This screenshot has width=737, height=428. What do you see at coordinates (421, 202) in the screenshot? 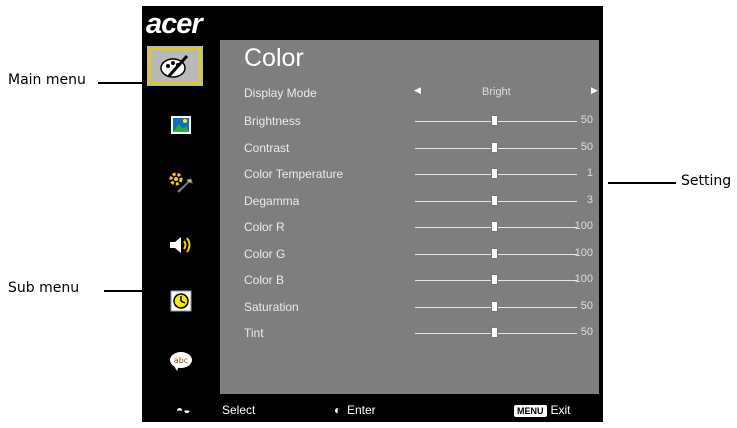
I see `setting-row: Degamma 3` at bounding box center [421, 202].